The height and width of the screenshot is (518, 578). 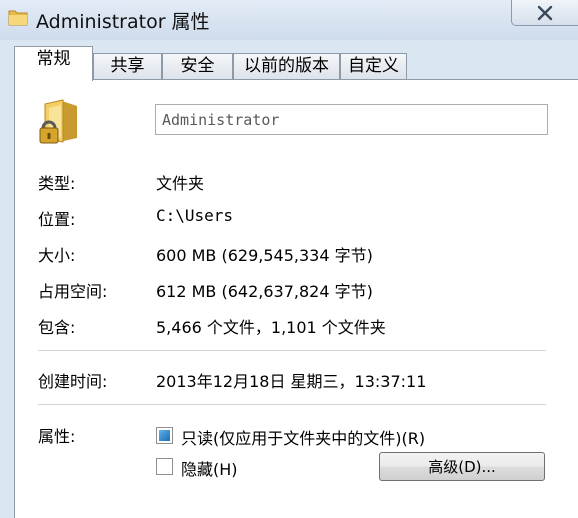 I want to click on folder-name-input, so click(x=351, y=119).